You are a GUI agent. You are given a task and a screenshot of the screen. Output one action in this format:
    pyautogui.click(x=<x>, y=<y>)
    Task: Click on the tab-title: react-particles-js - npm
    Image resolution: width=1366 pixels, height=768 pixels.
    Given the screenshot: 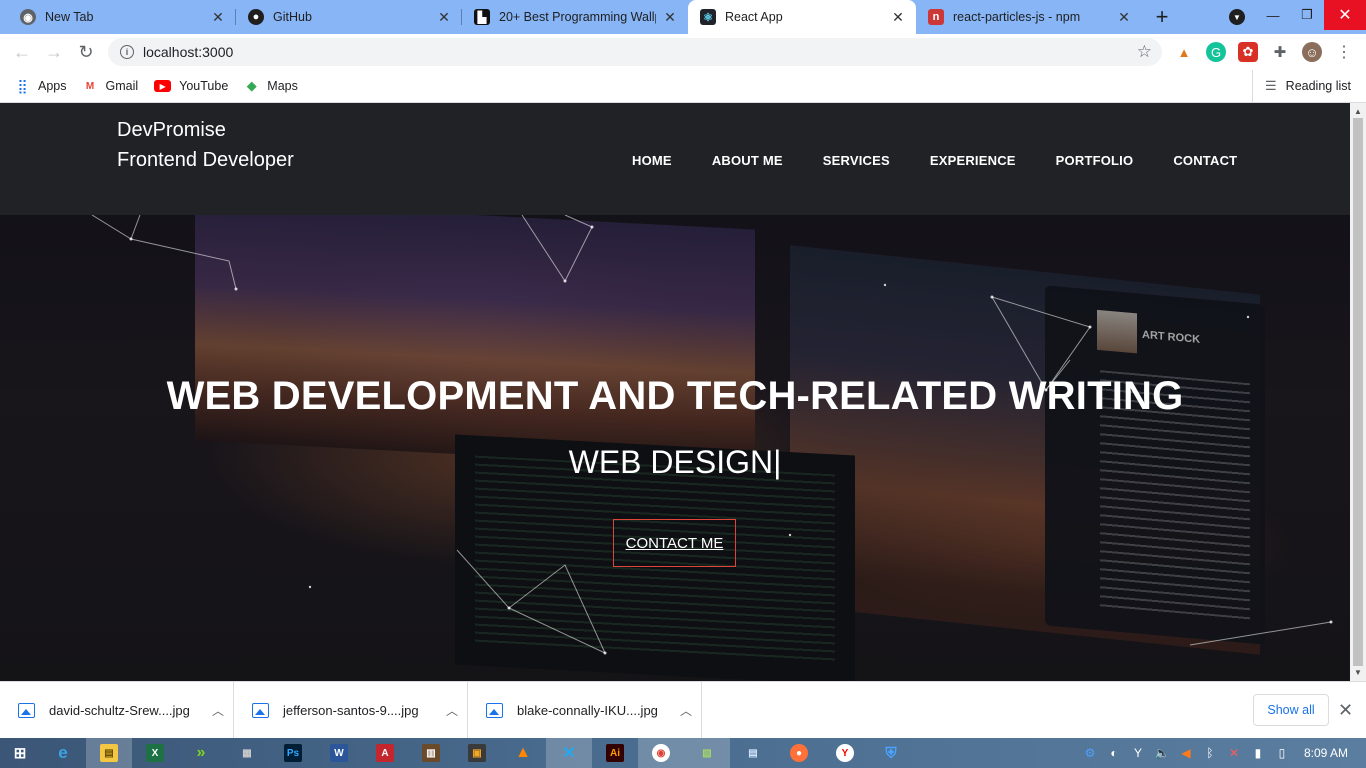 What is the action you would take?
    pyautogui.click(x=1017, y=17)
    